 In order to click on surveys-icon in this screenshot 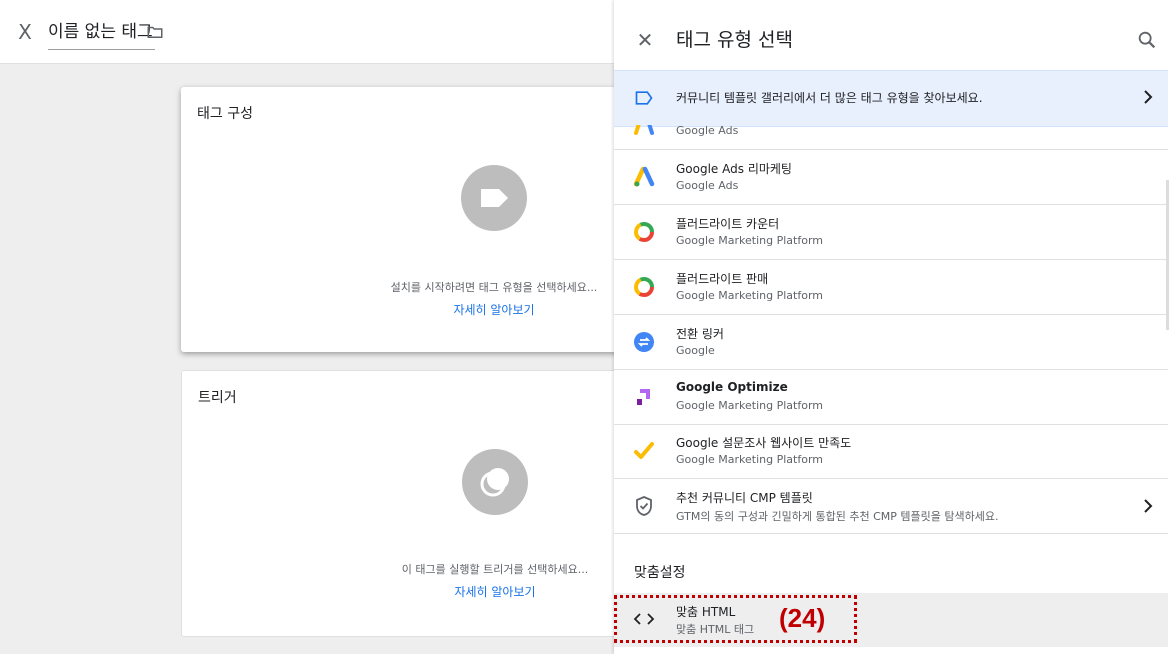, I will do `click(644, 450)`.